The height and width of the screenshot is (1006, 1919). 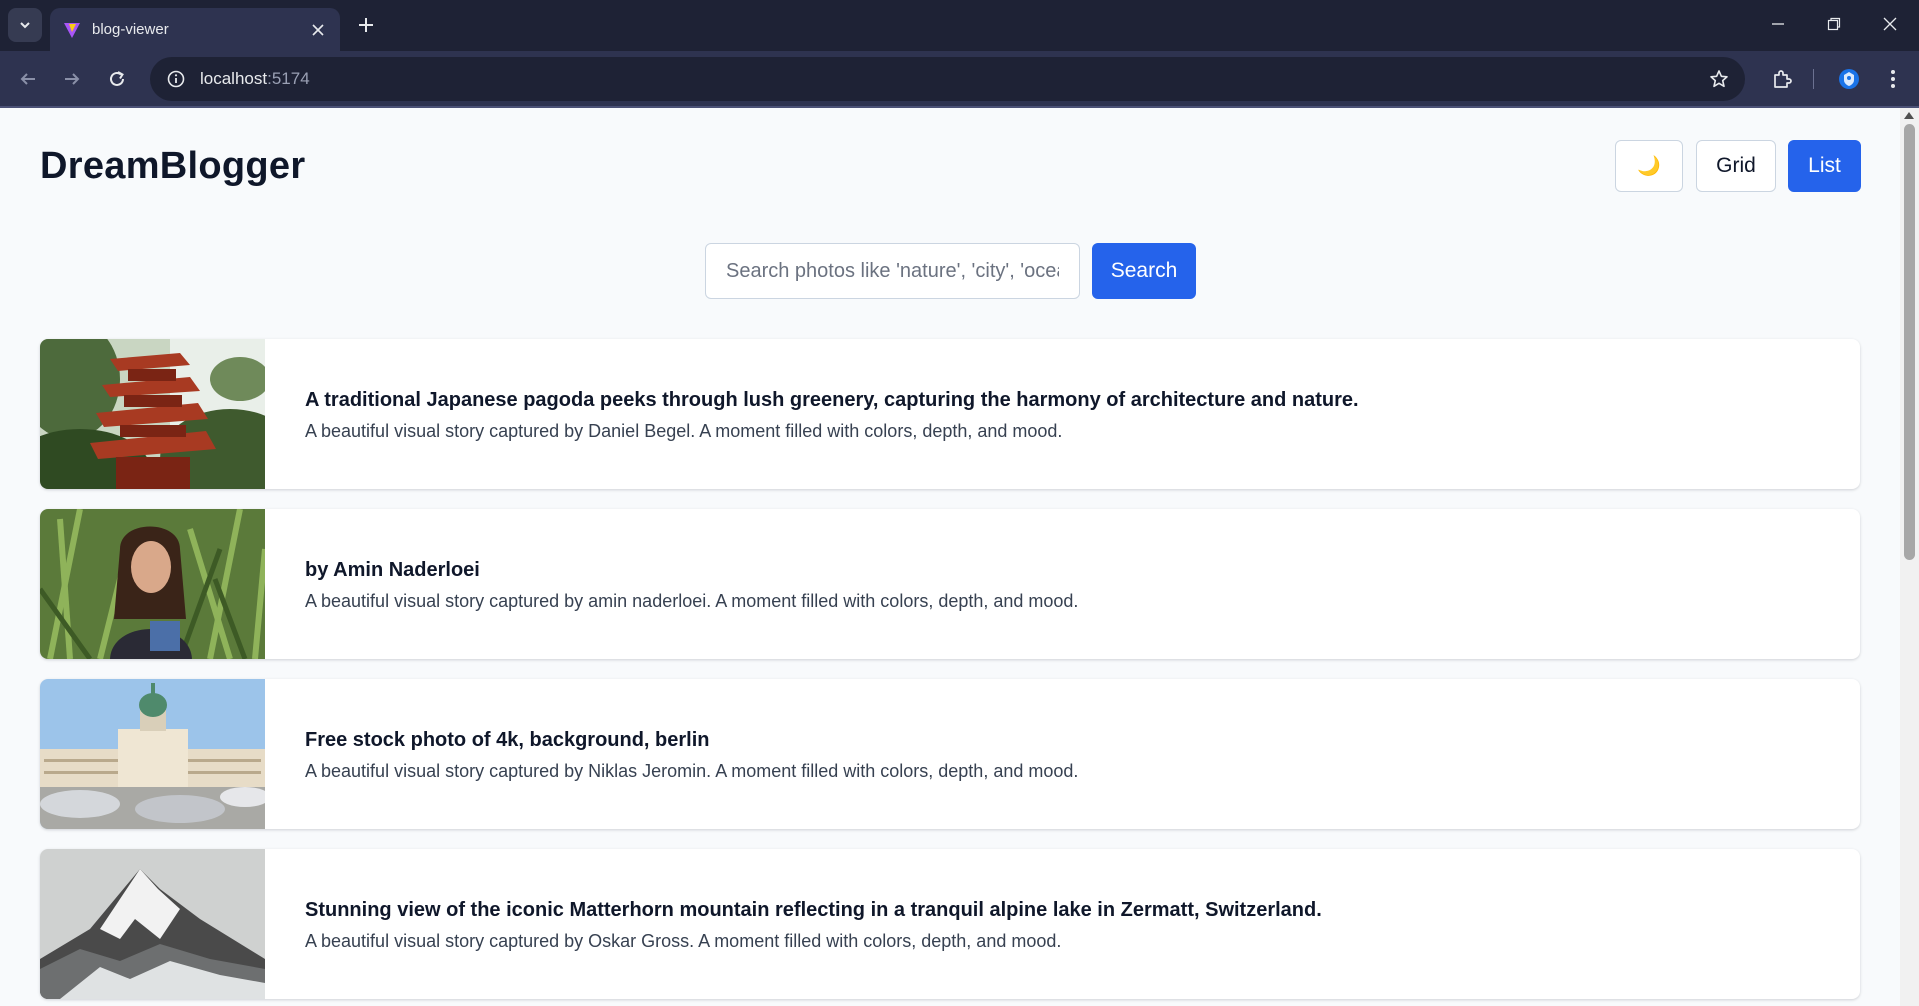 I want to click on puzzle-icon, so click(x=1783, y=79).